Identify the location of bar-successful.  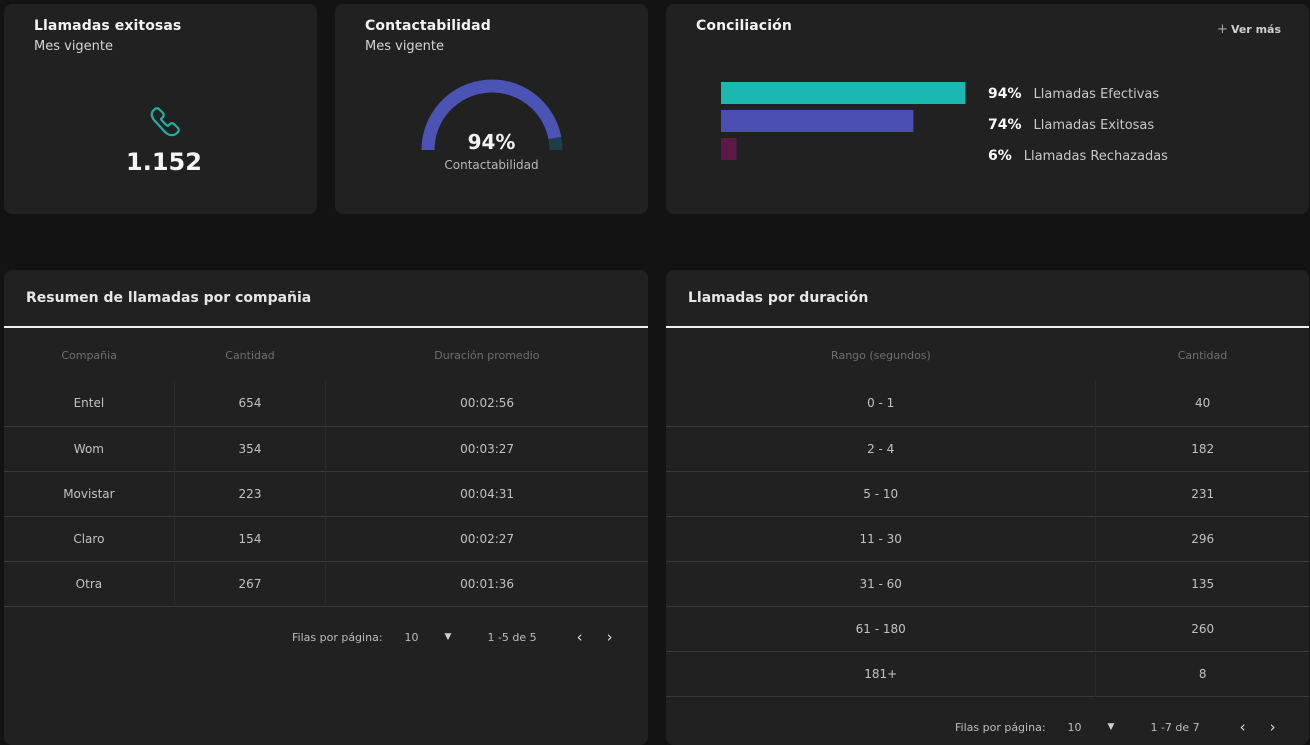
(817, 121).